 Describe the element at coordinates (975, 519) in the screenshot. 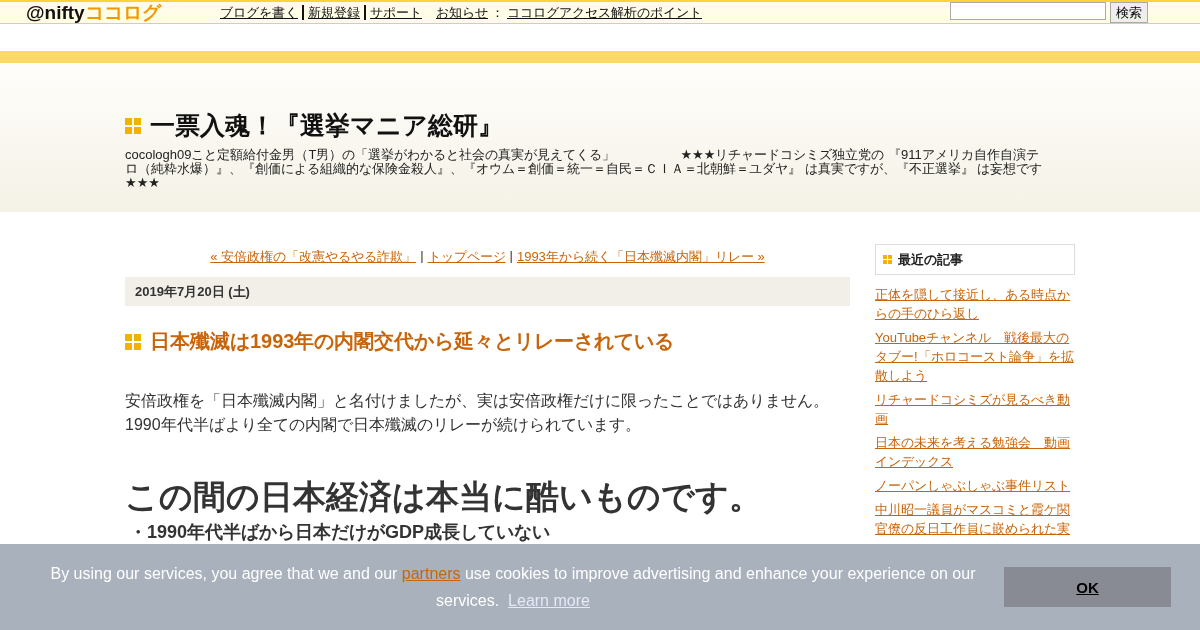

I see `recent-post-link: 中川昭一議員がマスコミと霞ケ関官僚の反日工作員に嵌められた実` at that location.